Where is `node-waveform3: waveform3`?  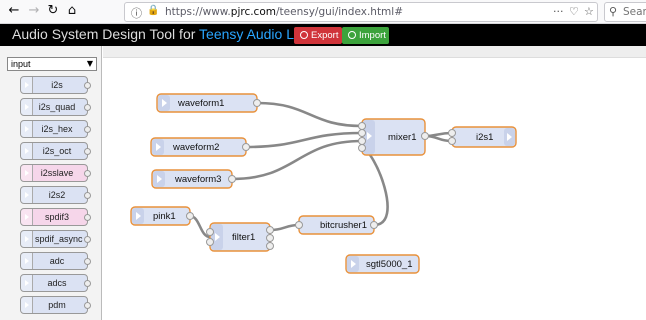
node-waveform3: waveform3 is located at coordinates (193, 179).